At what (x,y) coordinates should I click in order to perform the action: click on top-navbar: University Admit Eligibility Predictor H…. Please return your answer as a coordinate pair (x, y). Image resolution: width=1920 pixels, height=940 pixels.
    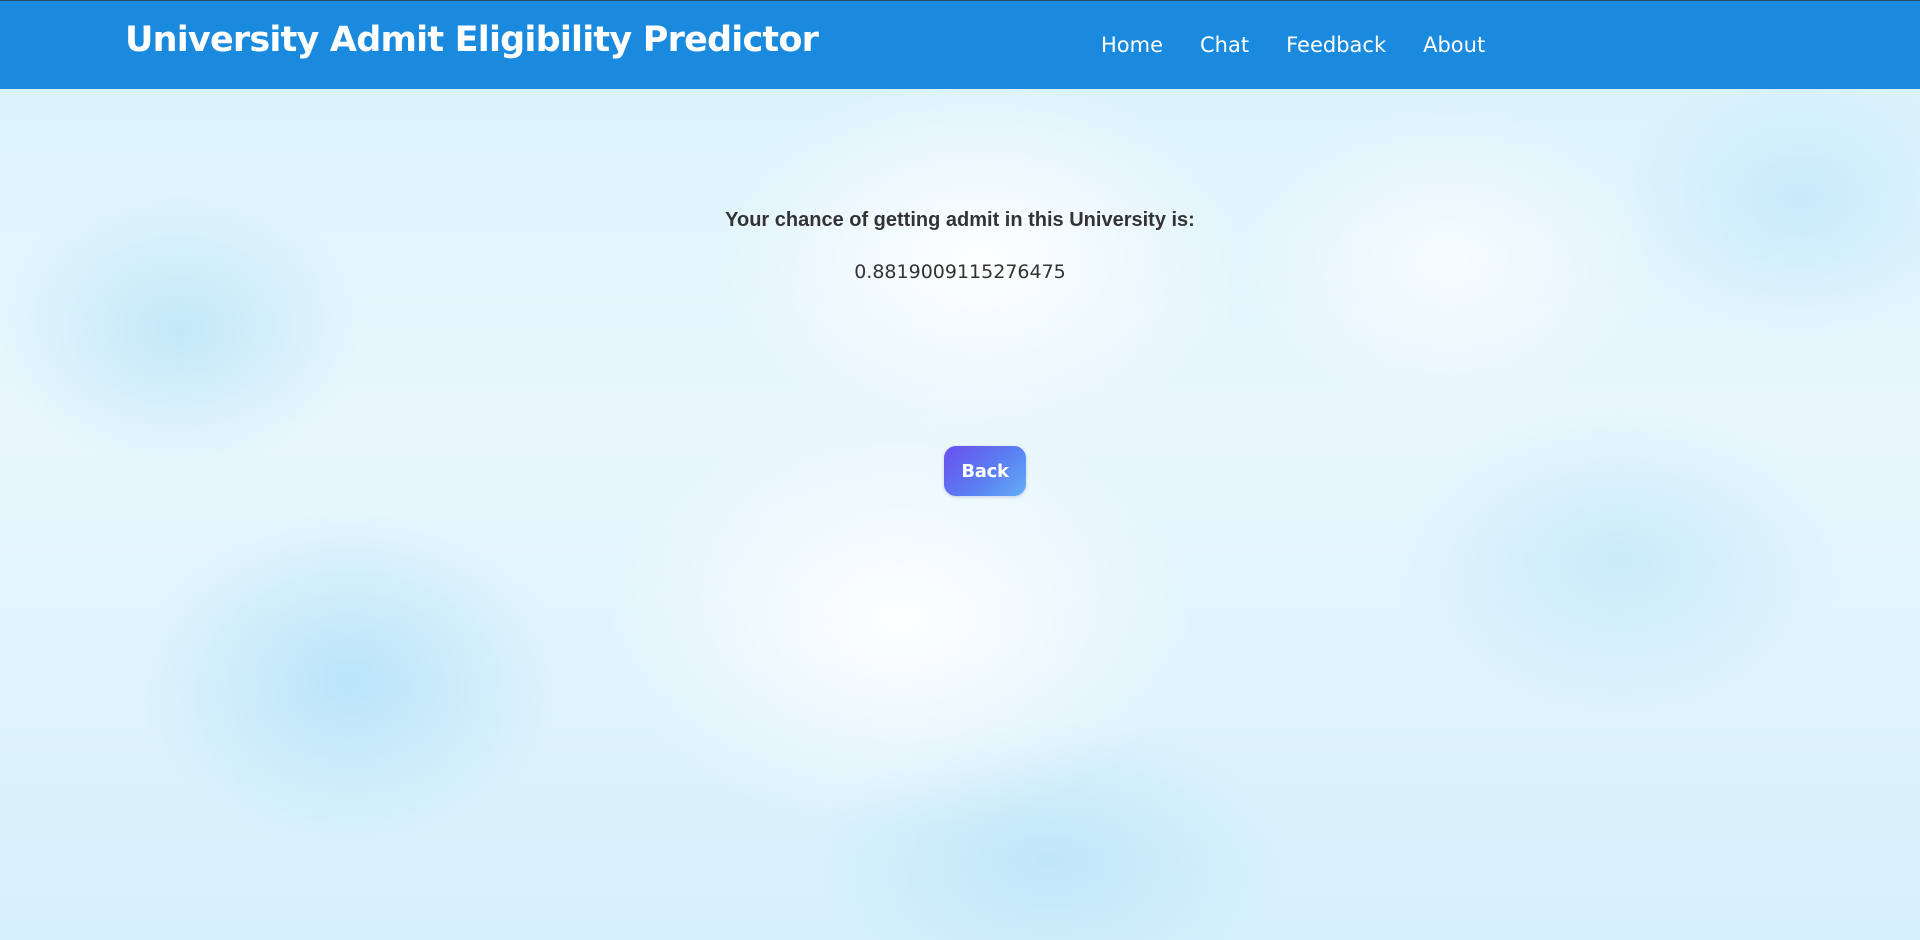
    Looking at the image, I should click on (960, 44).